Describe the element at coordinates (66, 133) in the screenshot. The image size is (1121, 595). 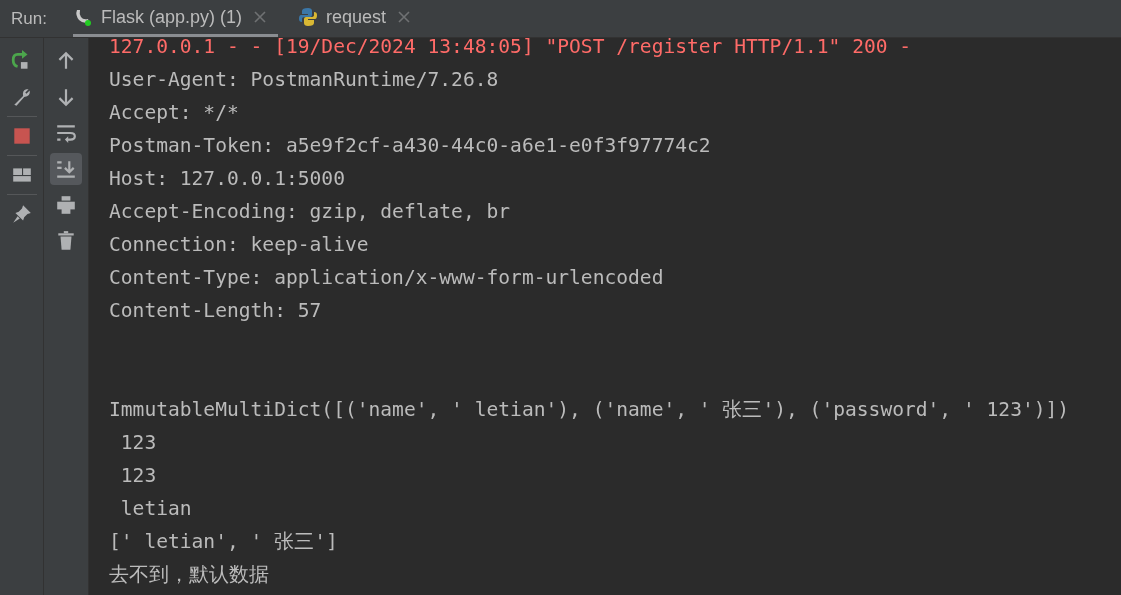
I see `soft-wrap-icon` at that location.